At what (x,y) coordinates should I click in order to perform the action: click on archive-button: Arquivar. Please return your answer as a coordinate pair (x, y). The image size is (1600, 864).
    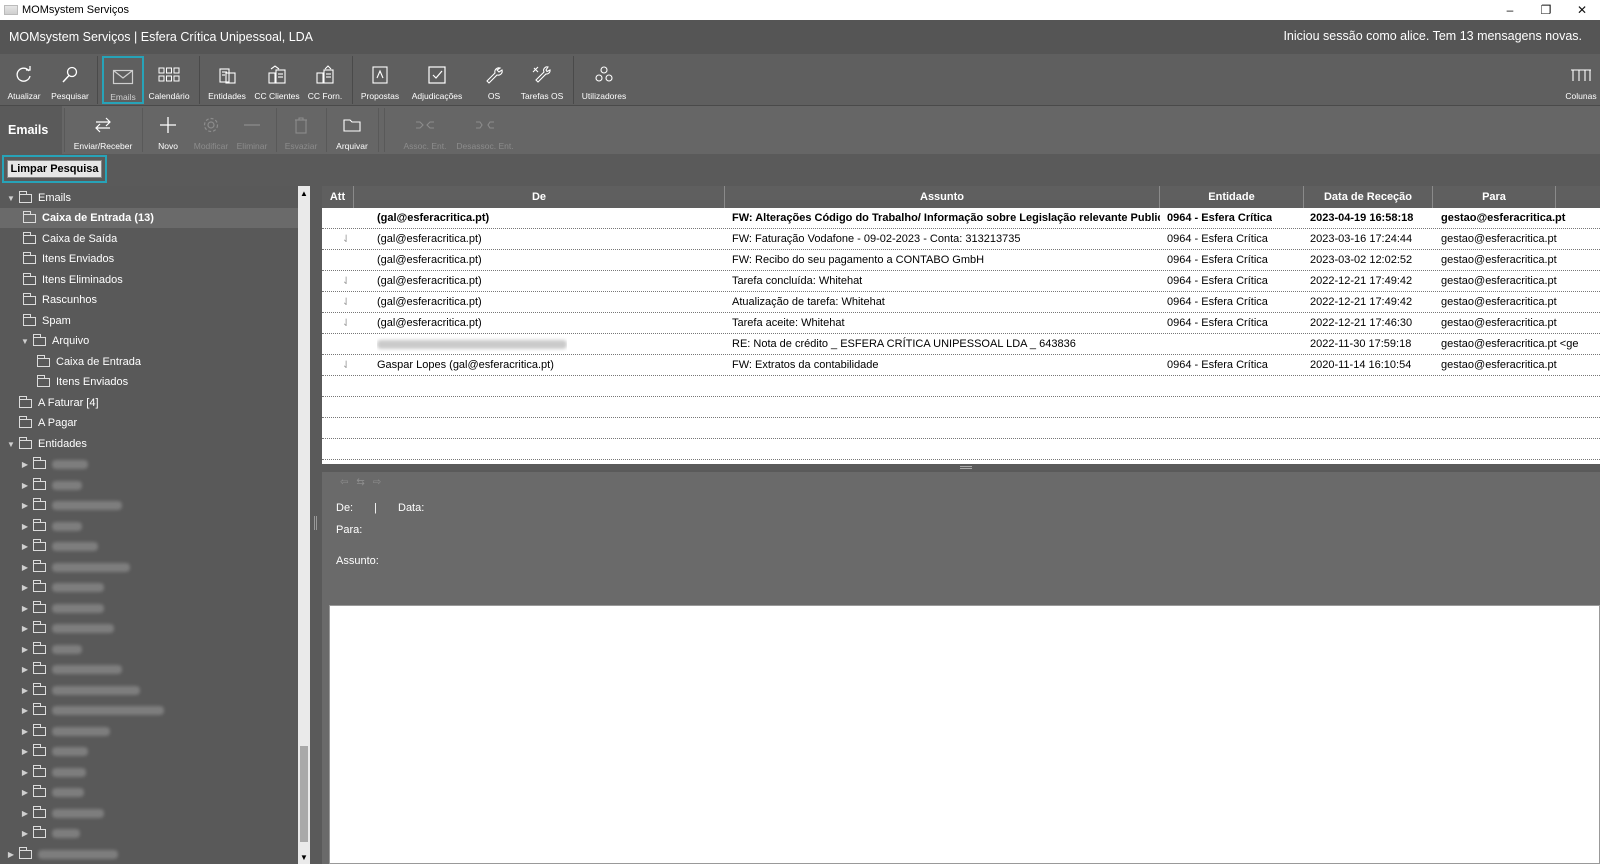
    Looking at the image, I should click on (352, 130).